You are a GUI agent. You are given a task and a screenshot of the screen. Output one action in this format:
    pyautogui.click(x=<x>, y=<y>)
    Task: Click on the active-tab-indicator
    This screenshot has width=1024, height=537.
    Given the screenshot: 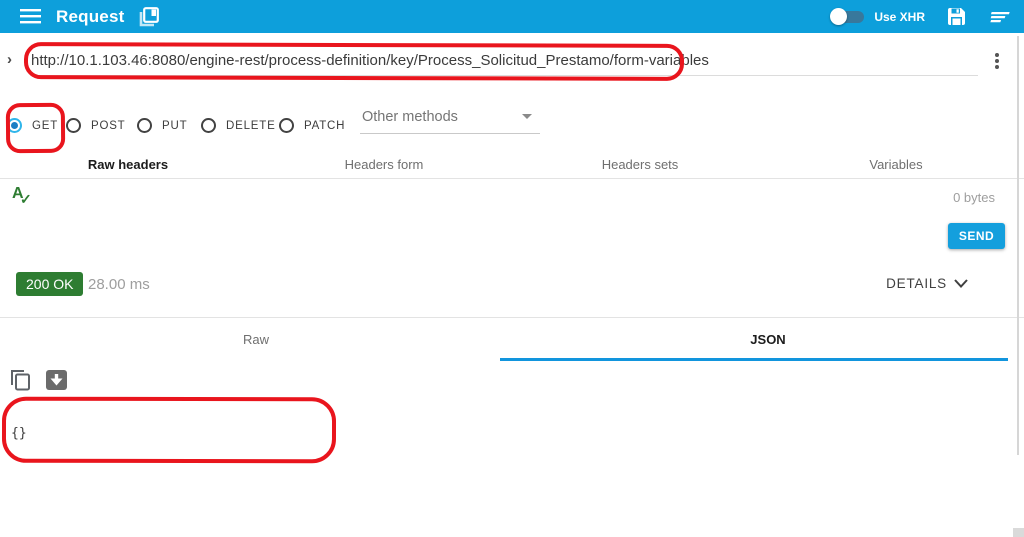 What is the action you would take?
    pyautogui.click(x=754, y=359)
    